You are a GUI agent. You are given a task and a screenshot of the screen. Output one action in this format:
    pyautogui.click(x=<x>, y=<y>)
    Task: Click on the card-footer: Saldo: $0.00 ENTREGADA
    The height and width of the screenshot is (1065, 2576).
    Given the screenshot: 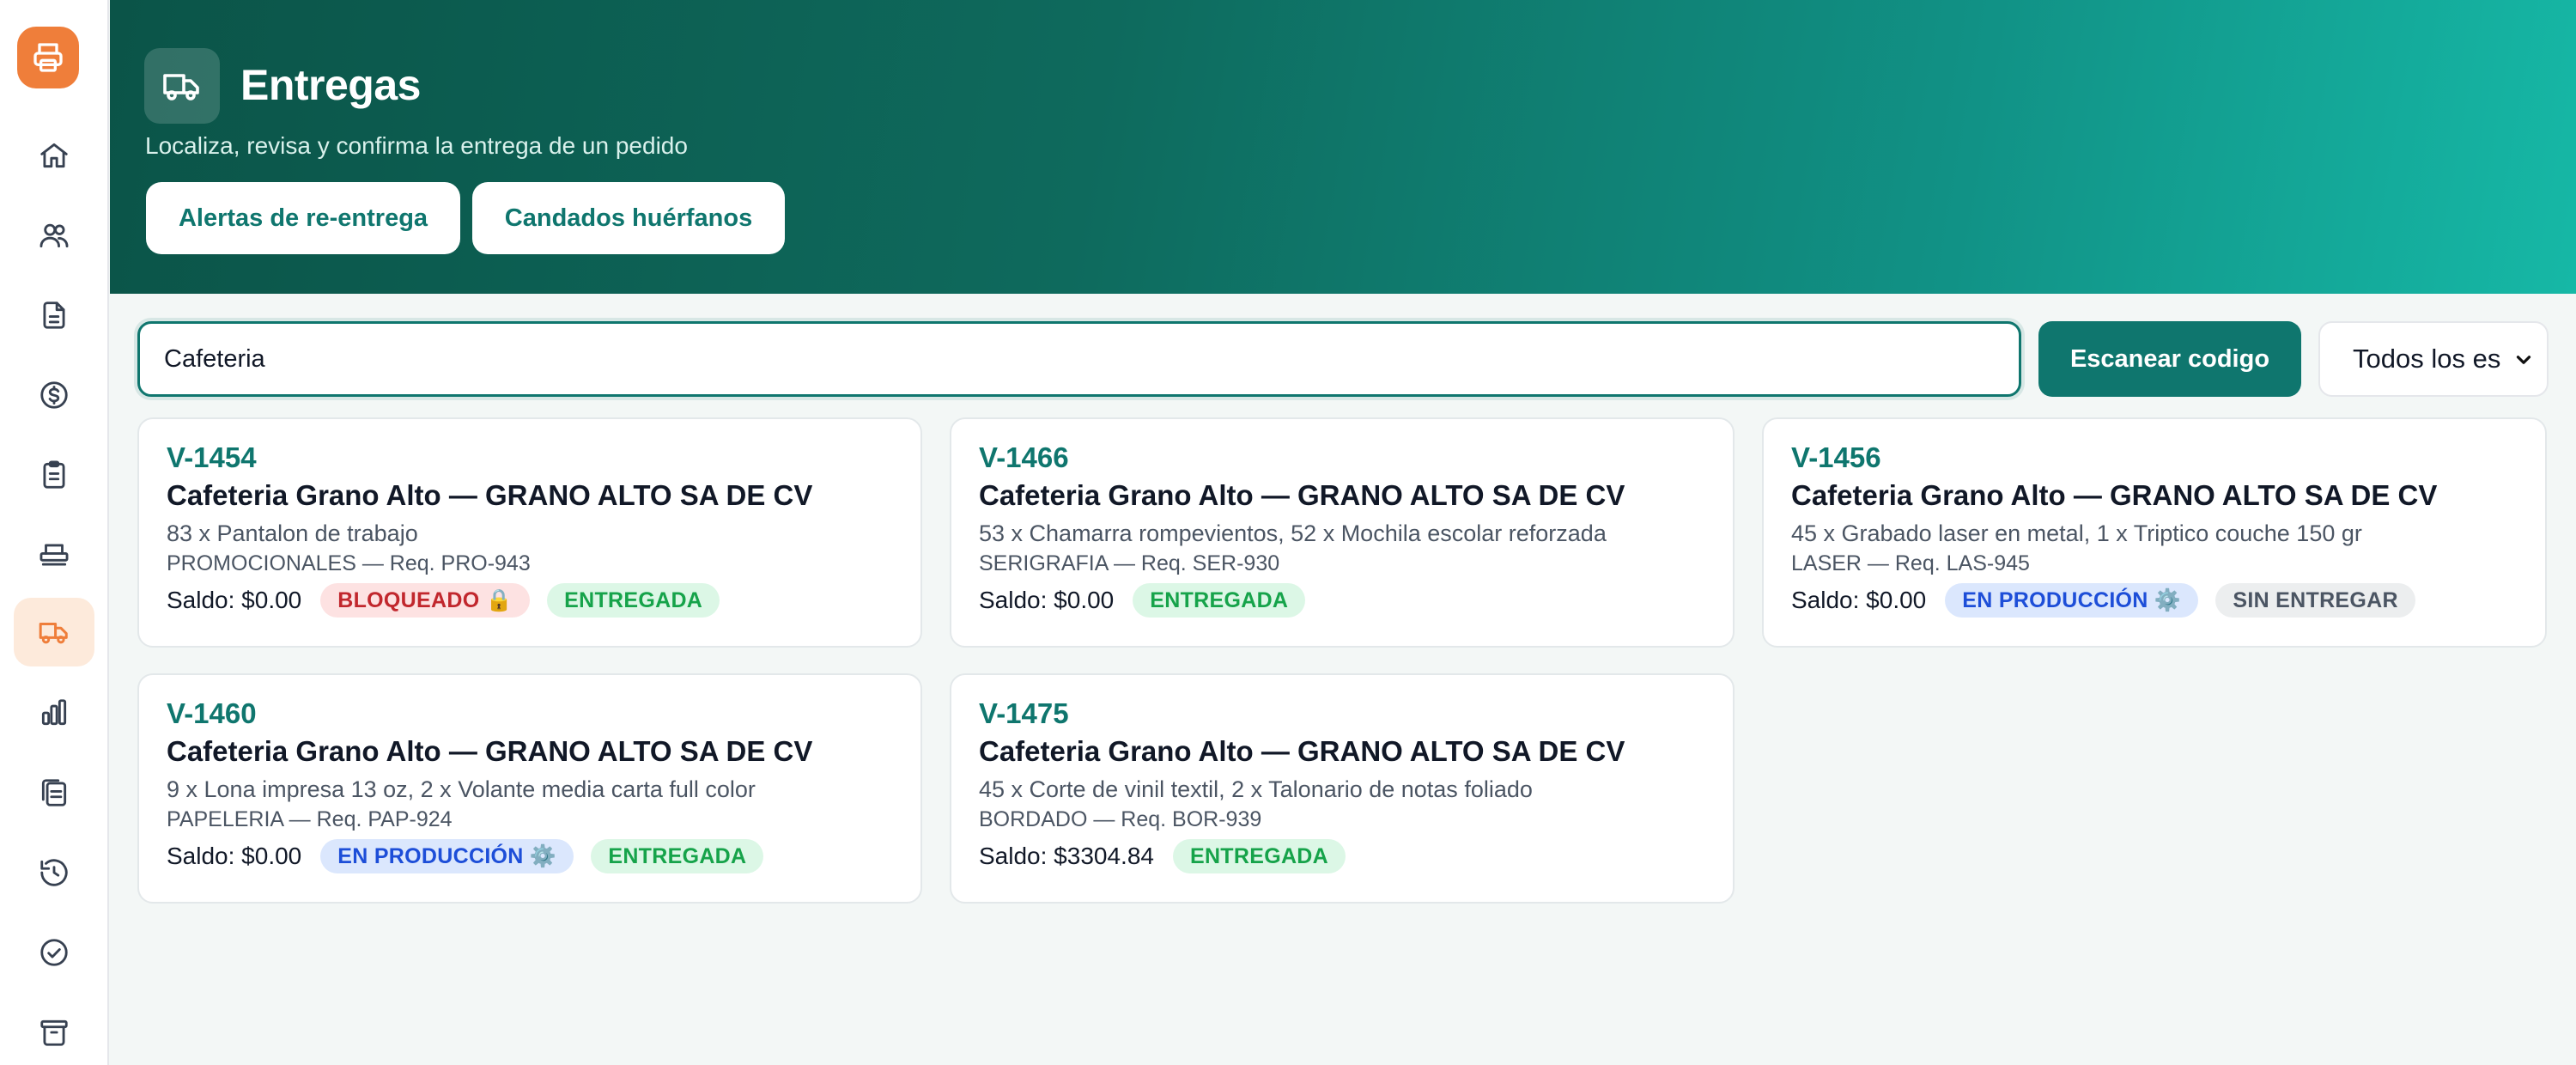 What is the action you would take?
    pyautogui.click(x=1151, y=600)
    